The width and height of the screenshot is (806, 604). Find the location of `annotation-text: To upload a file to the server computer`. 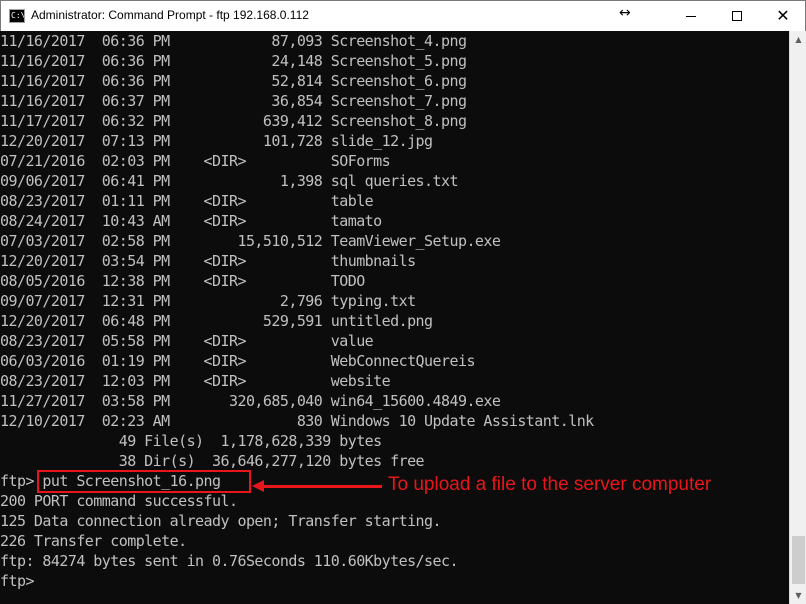

annotation-text: To upload a file to the server computer is located at coordinates (550, 484).